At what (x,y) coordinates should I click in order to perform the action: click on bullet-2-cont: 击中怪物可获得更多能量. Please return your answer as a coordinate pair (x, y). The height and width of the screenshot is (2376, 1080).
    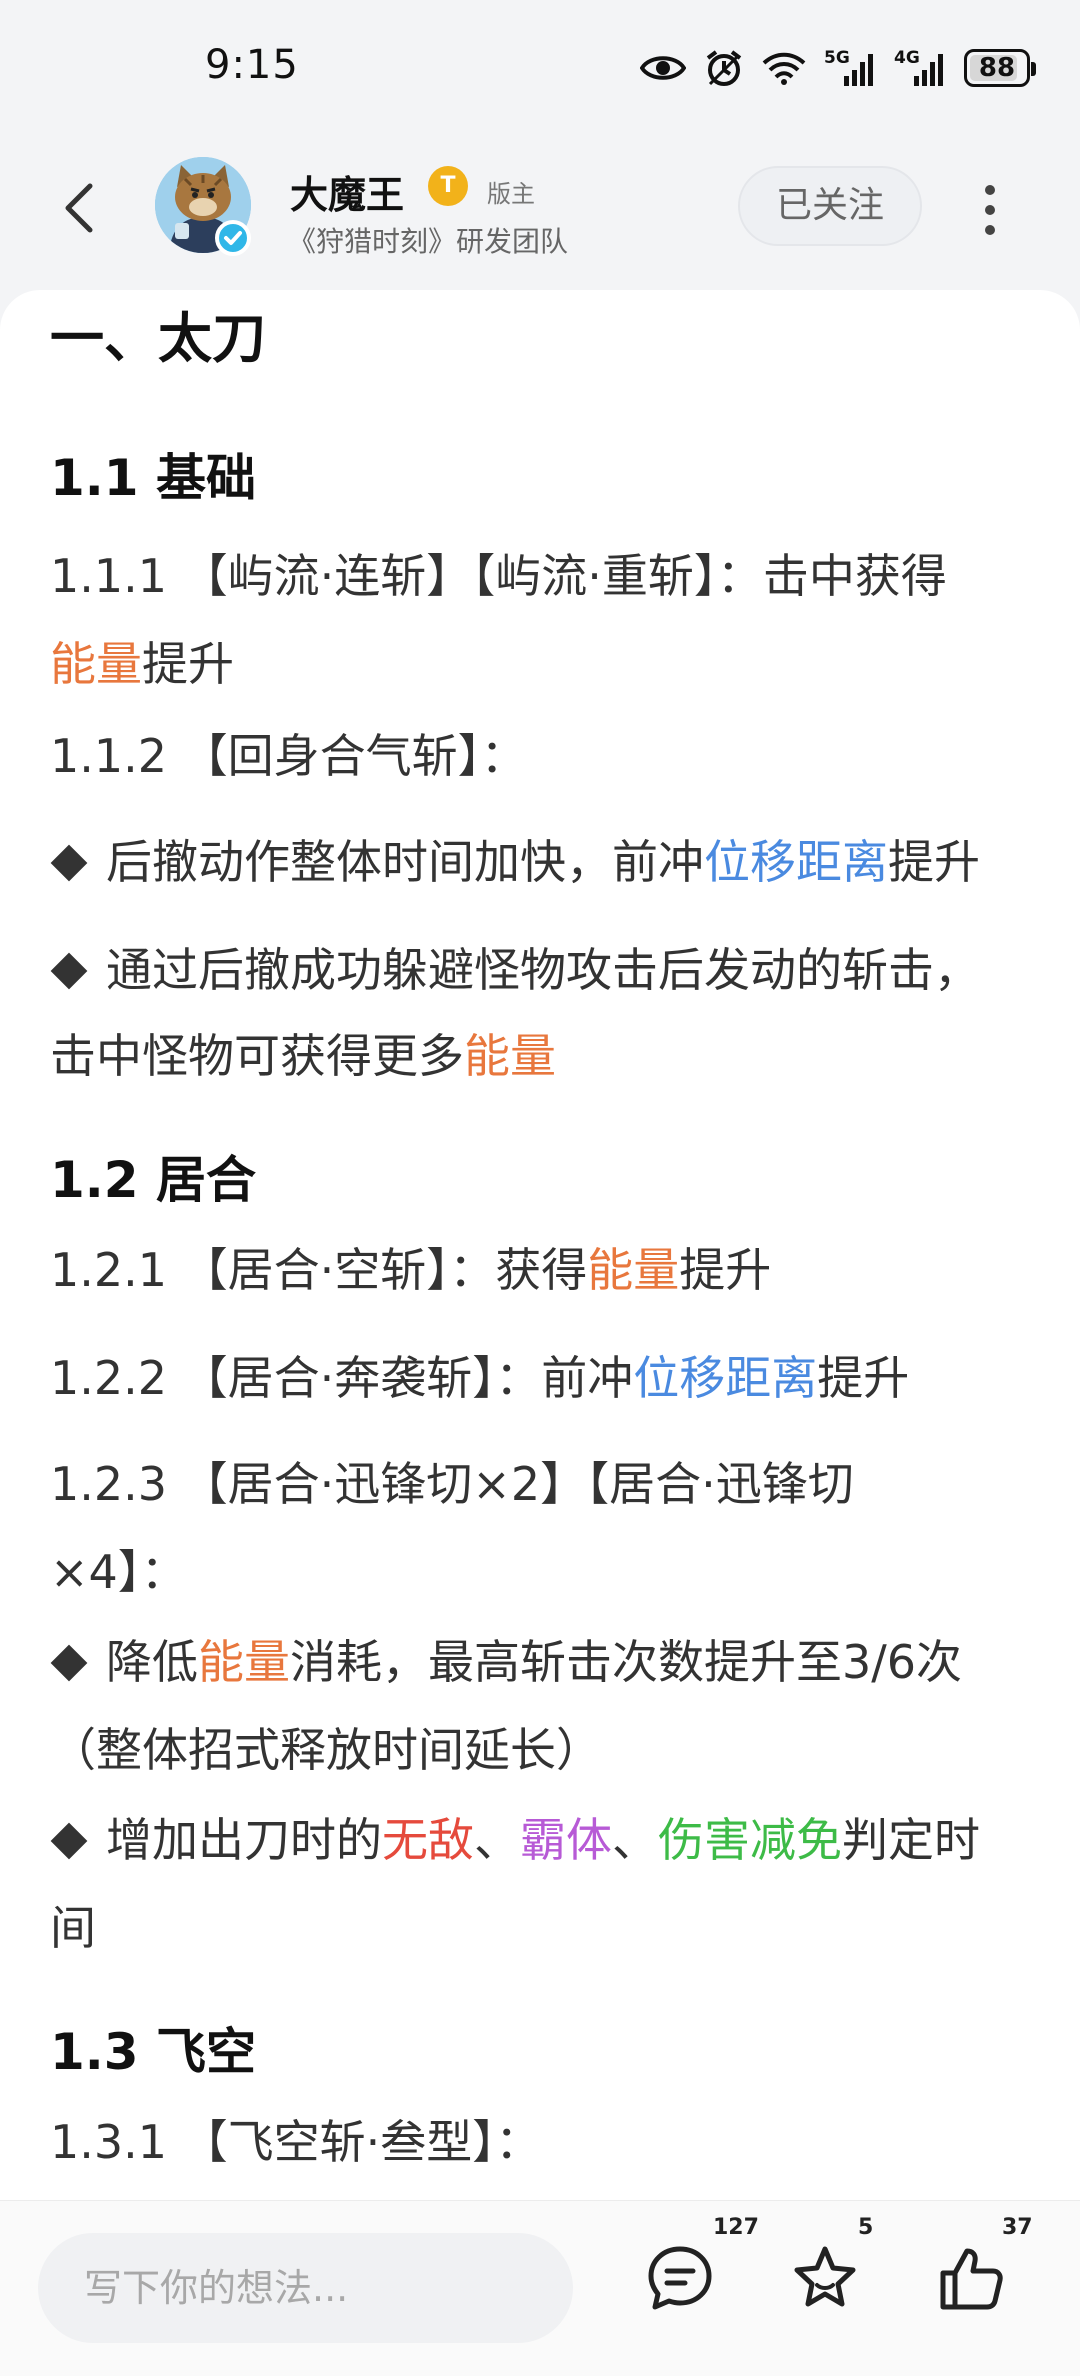
    Looking at the image, I should click on (545, 1056).